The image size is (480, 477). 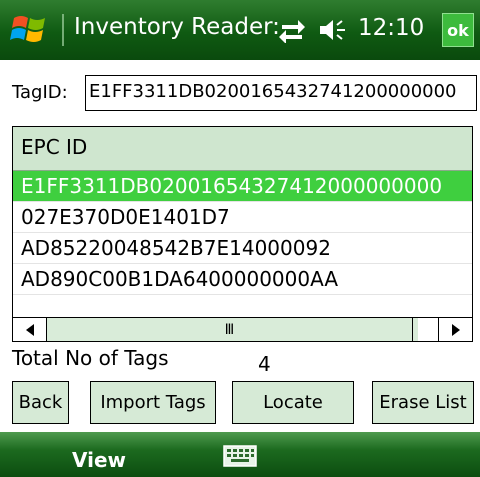 What do you see at coordinates (264, 364) in the screenshot?
I see `total-tags-value: 4` at bounding box center [264, 364].